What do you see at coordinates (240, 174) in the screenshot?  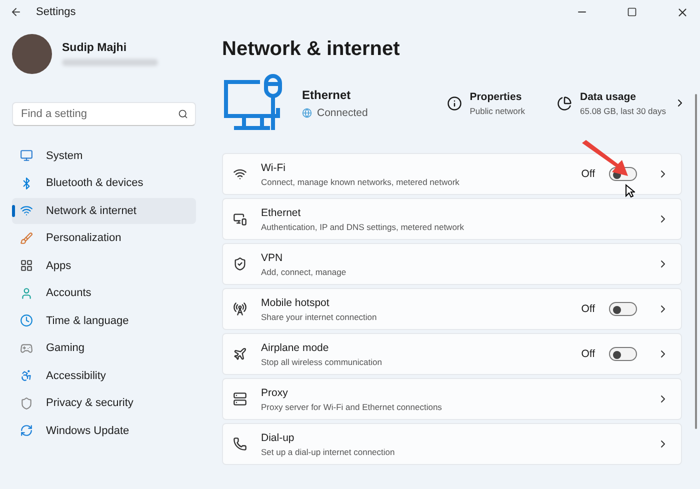 I see `wifi-icon` at bounding box center [240, 174].